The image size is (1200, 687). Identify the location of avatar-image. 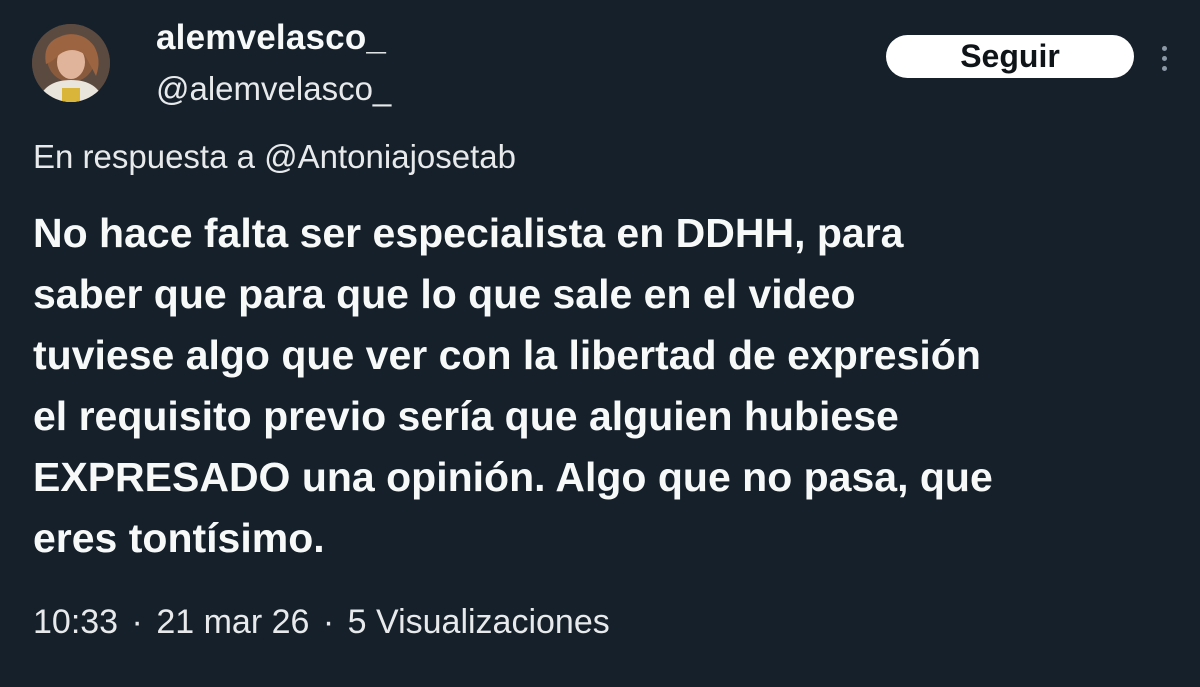
(71, 63).